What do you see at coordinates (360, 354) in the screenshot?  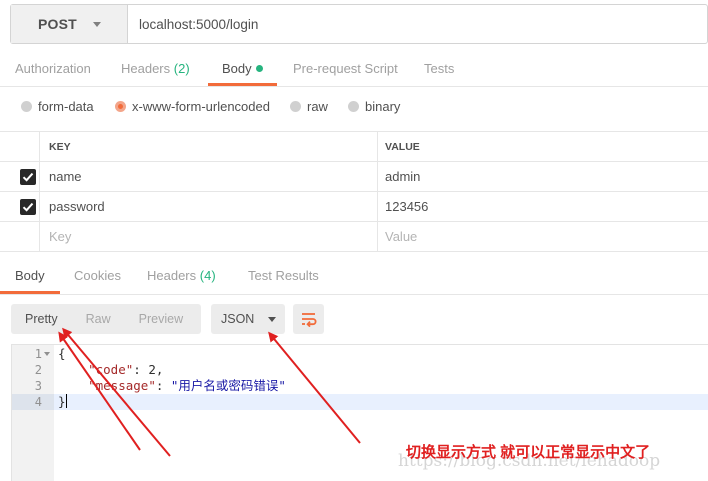 I see `code-line: 1 {` at bounding box center [360, 354].